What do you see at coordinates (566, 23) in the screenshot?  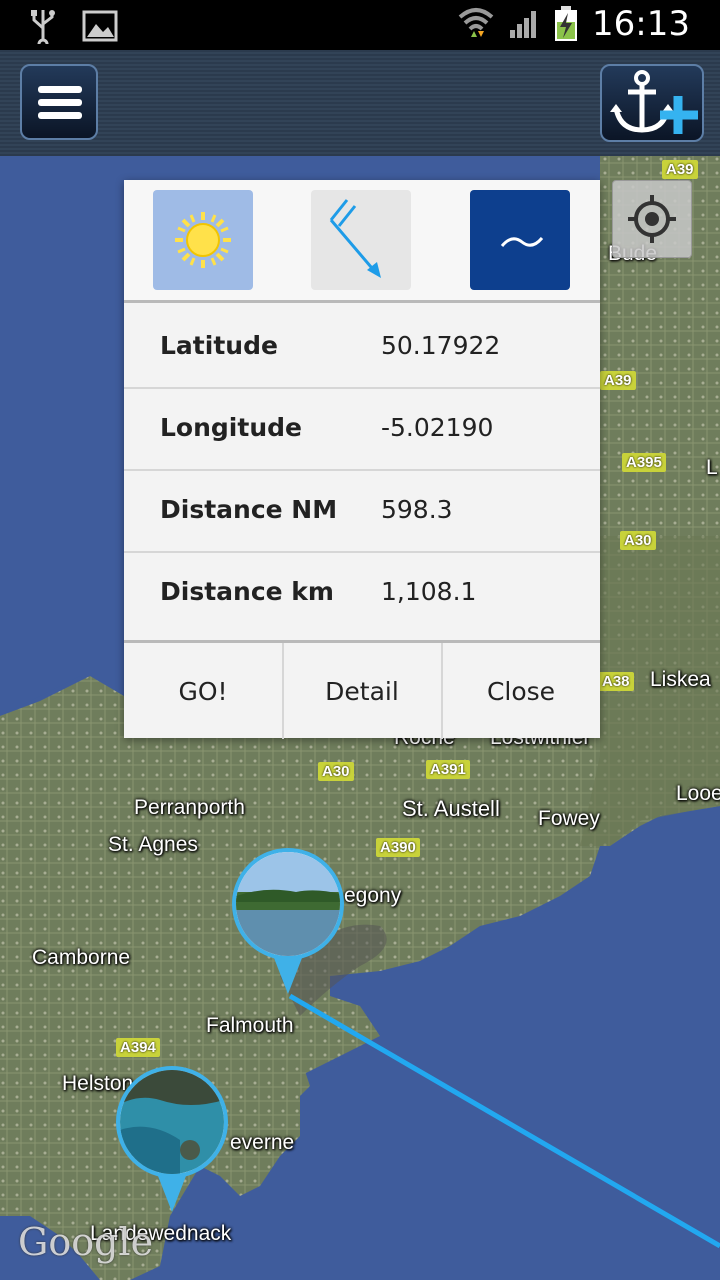 I see `battery-charging-icon` at bounding box center [566, 23].